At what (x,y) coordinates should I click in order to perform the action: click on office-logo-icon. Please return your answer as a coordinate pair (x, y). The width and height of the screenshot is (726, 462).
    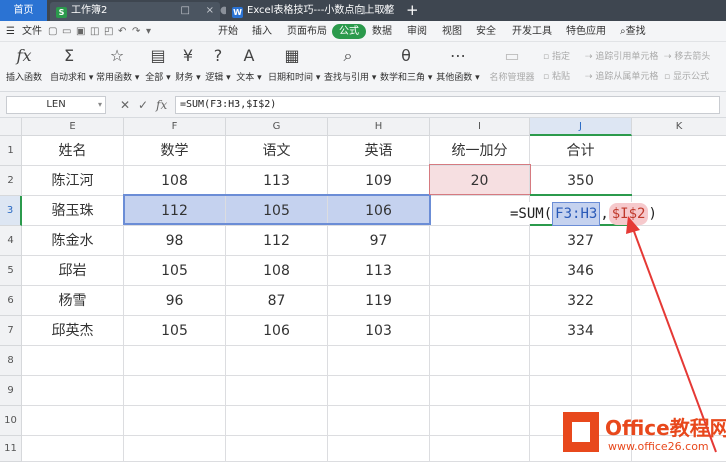
    Looking at the image, I should click on (581, 432).